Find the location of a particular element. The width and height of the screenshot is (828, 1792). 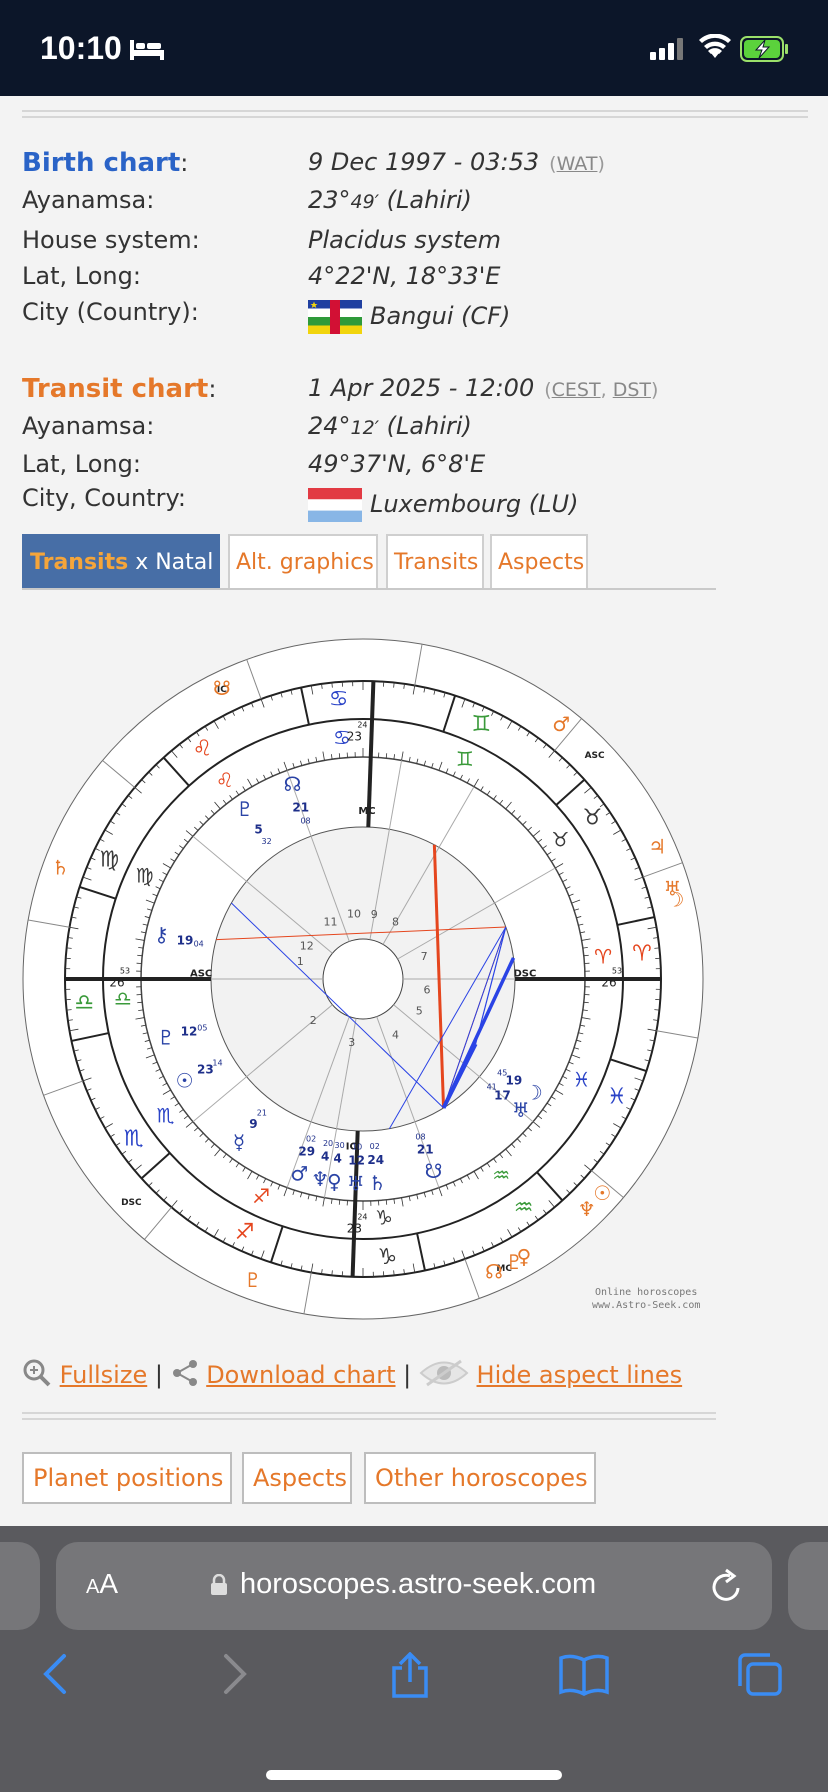

outer-dsc-label: DSC is located at coordinates (131, 1203).